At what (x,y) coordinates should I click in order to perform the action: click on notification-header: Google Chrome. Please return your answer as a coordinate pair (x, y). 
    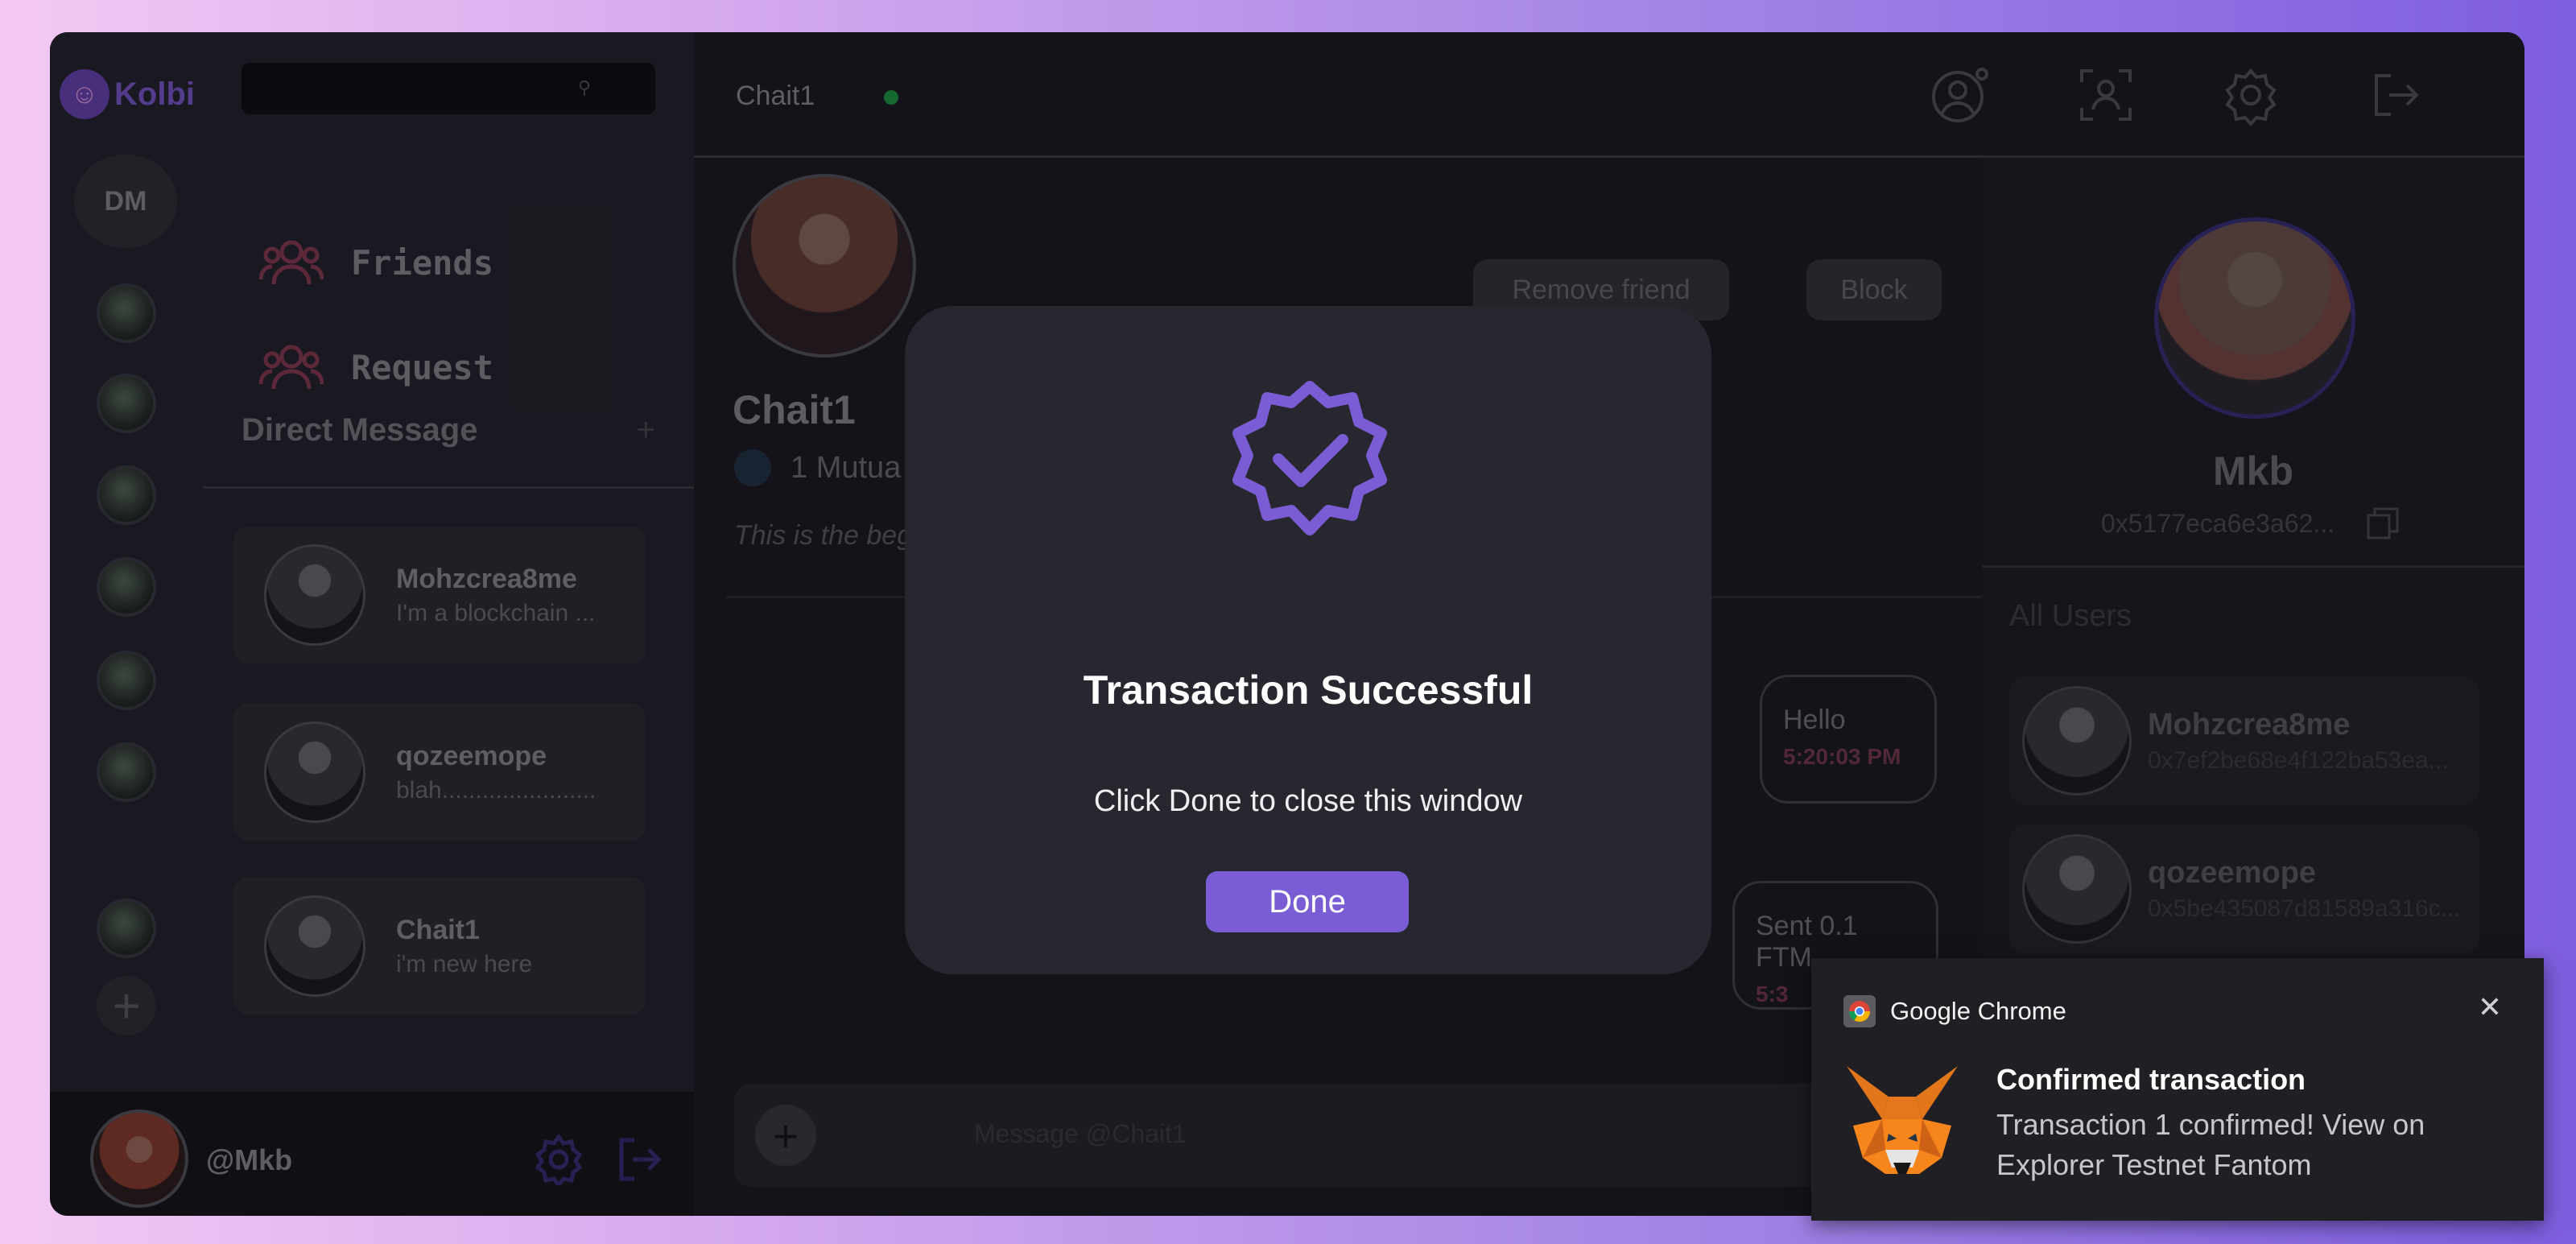
    Looking at the image, I should click on (1954, 1011).